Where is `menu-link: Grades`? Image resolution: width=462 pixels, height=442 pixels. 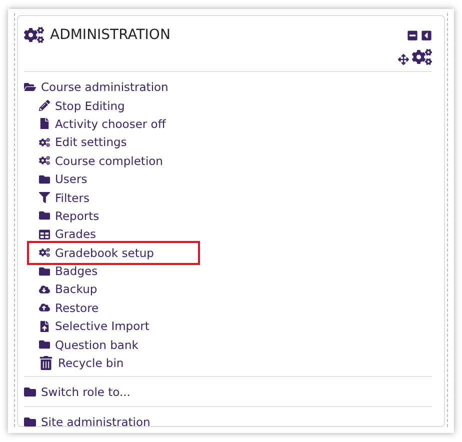
menu-link: Grades is located at coordinates (75, 234).